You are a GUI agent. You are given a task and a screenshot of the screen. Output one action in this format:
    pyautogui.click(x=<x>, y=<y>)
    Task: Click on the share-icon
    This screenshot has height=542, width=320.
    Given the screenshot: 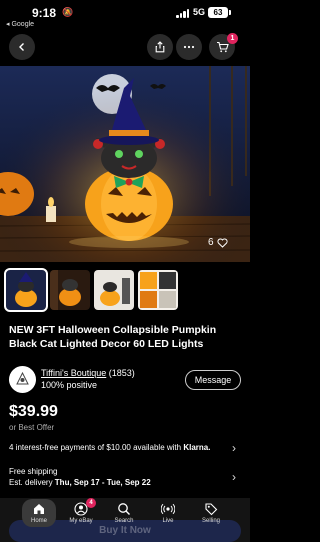 What is the action you would take?
    pyautogui.click(x=160, y=47)
    